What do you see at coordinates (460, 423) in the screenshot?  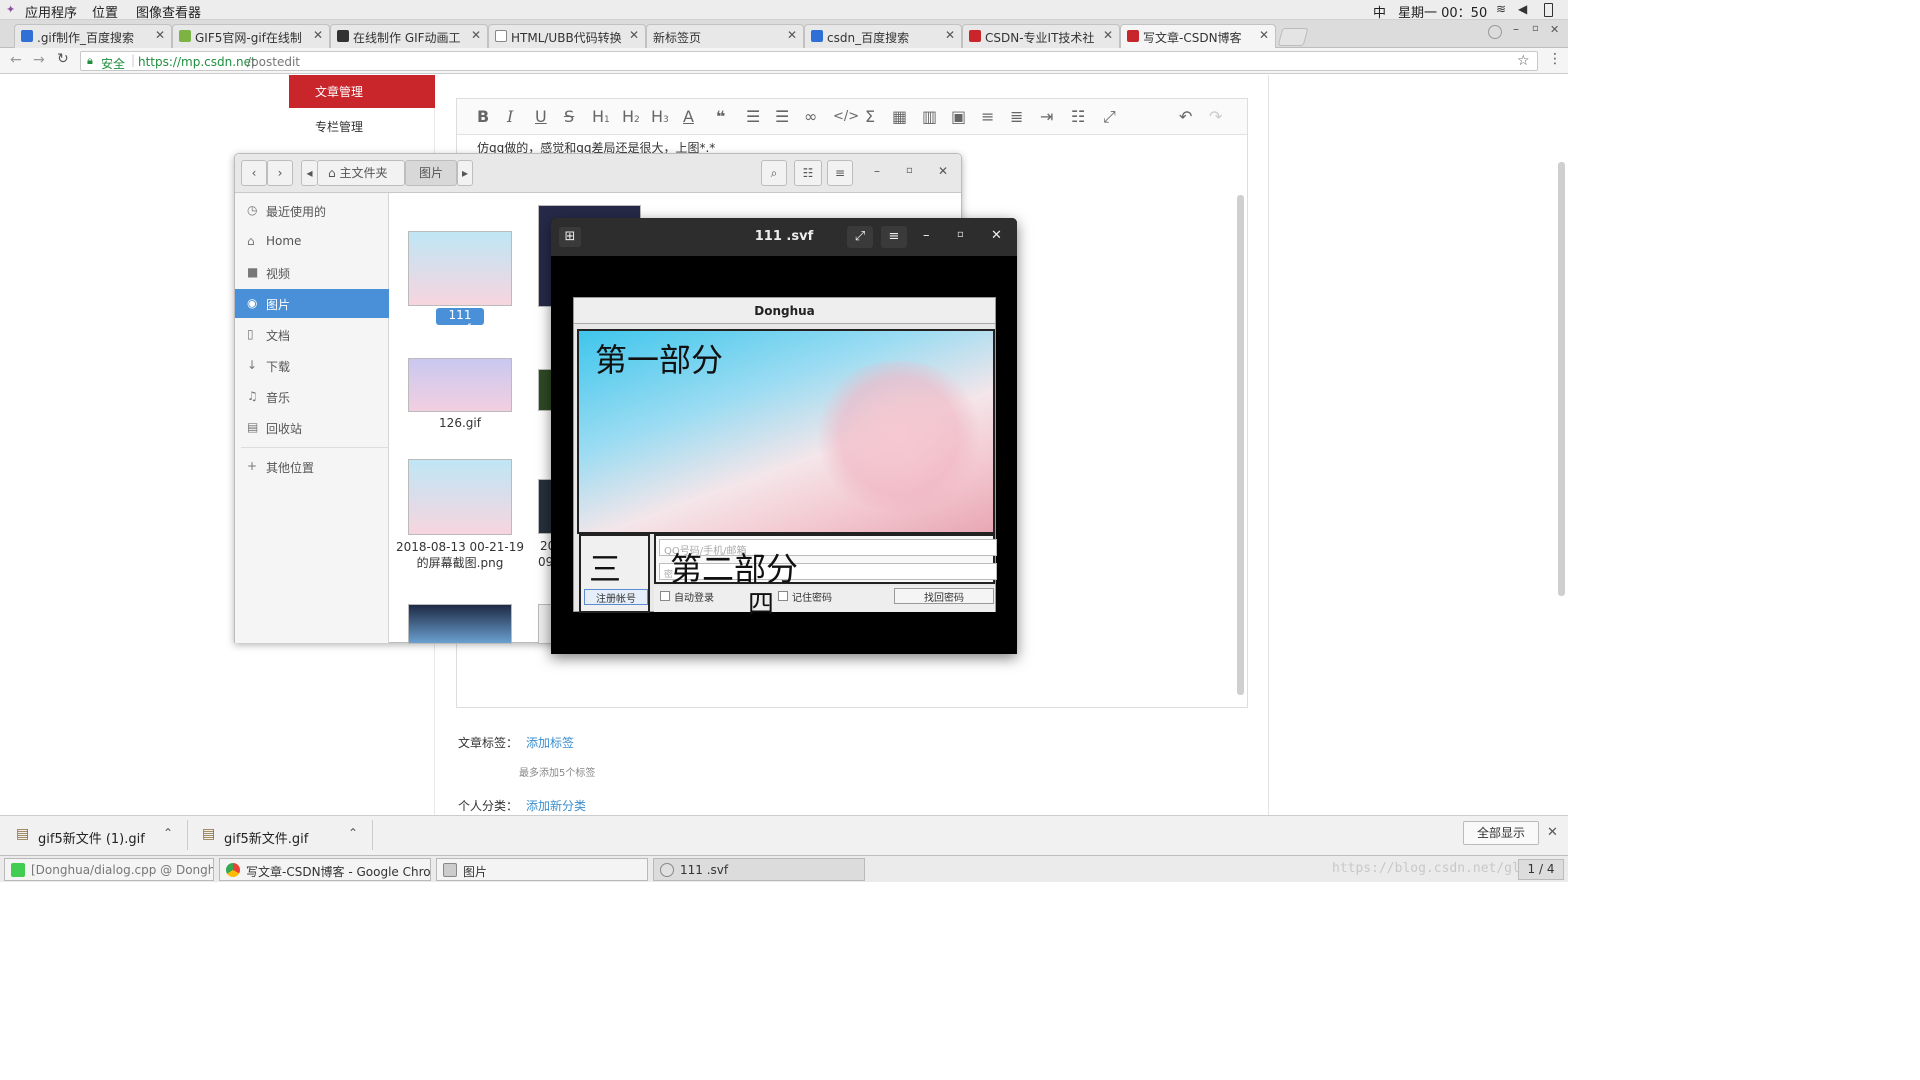 I see `file-label: 126.gif` at bounding box center [460, 423].